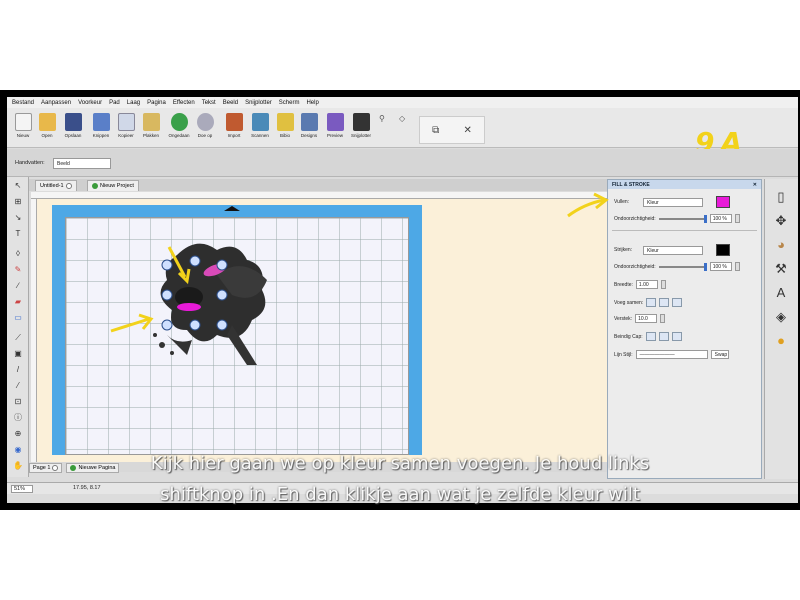  What do you see at coordinates (671, 354) in the screenshot?
I see `line-style-select: ———————` at bounding box center [671, 354].